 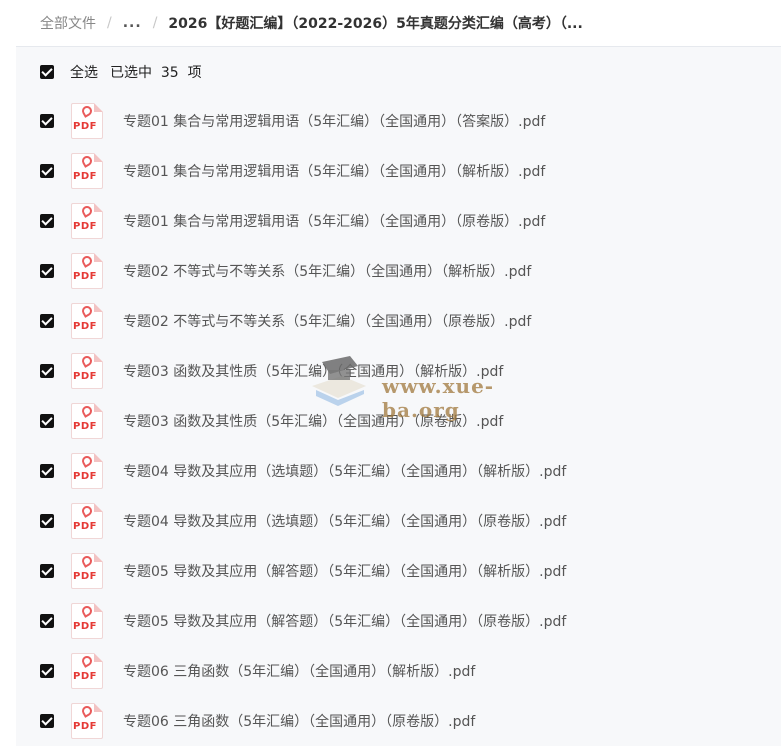 What do you see at coordinates (398, 71) in the screenshot?
I see `selection-bar: 全选 已选中 35 项` at bounding box center [398, 71].